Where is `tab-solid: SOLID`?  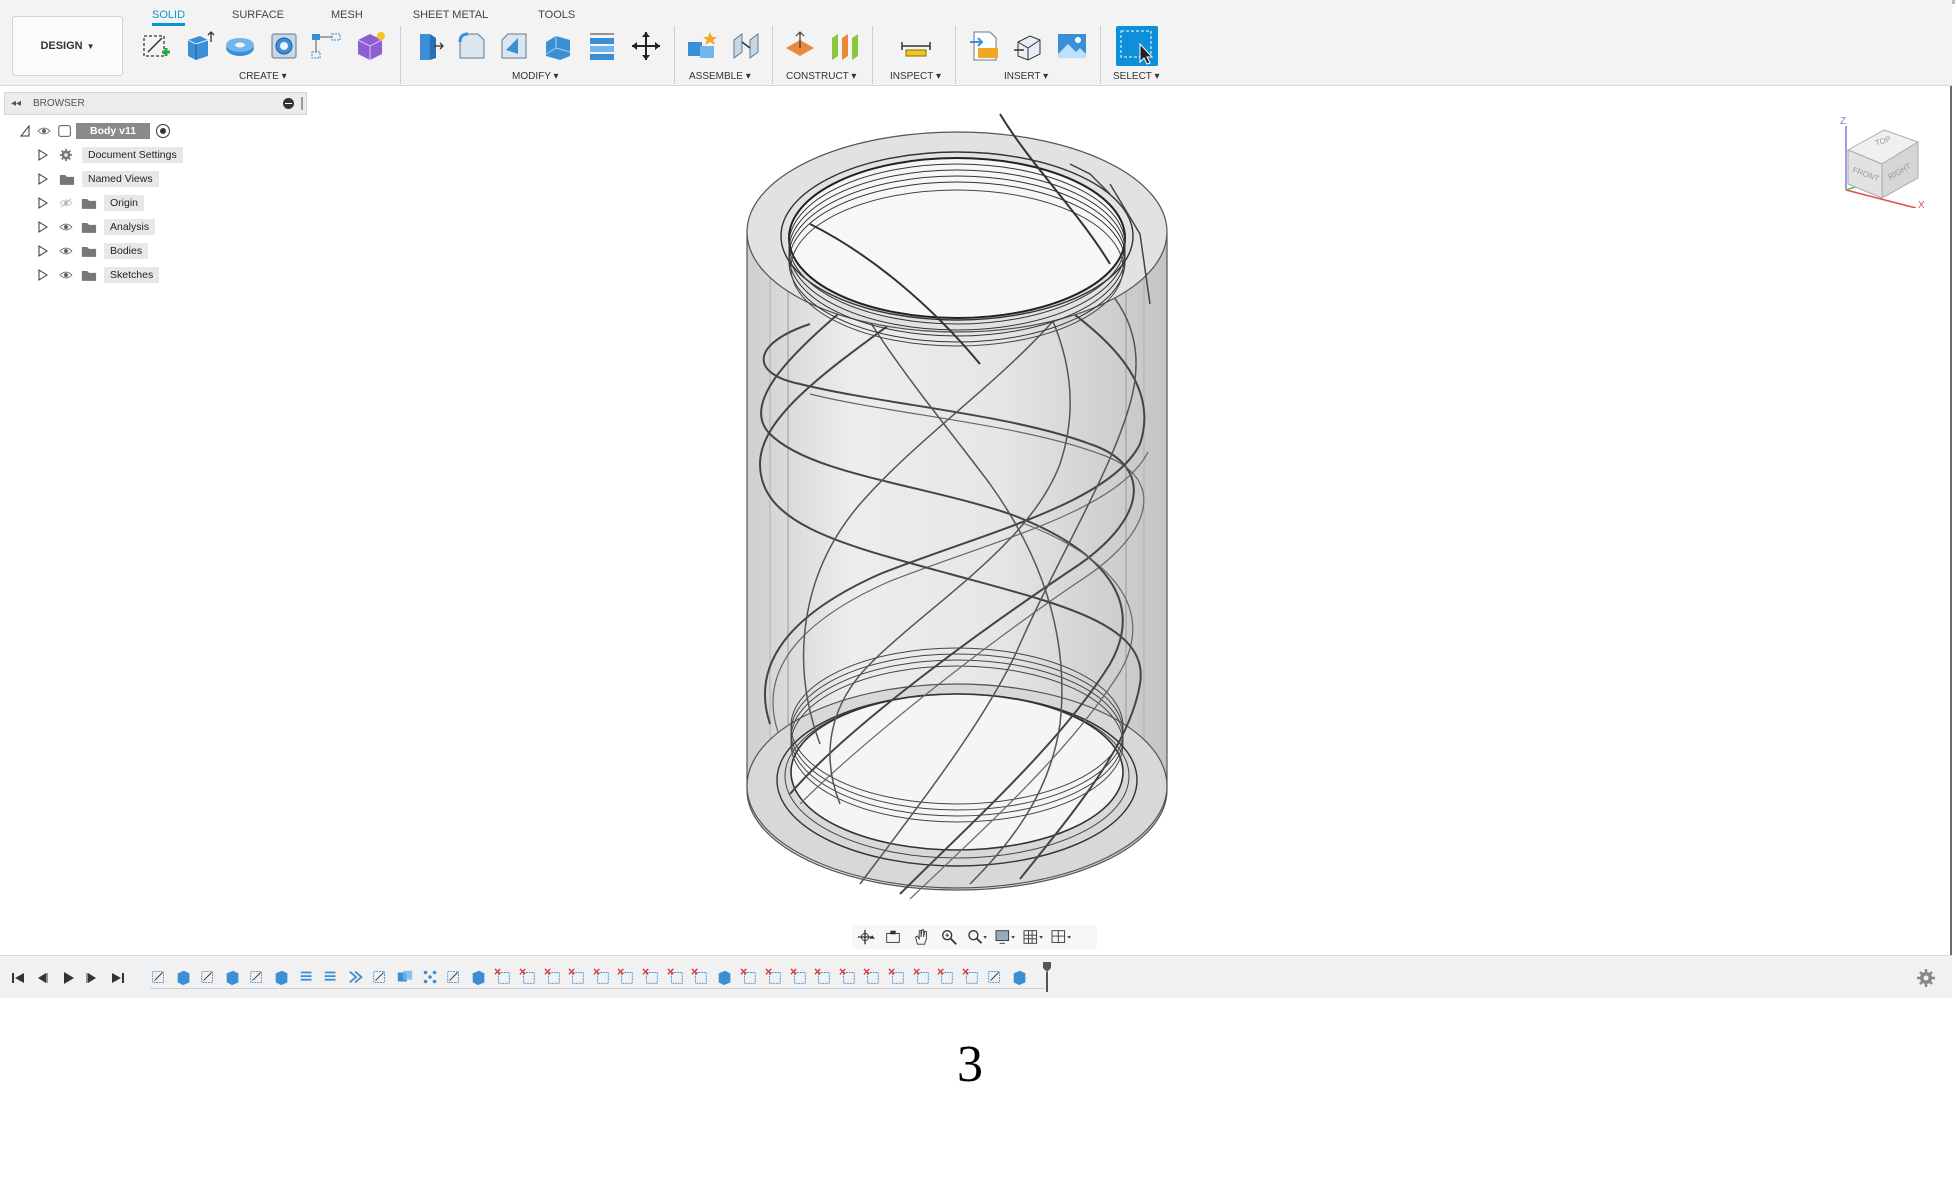 tab-solid: SOLID is located at coordinates (169, 16).